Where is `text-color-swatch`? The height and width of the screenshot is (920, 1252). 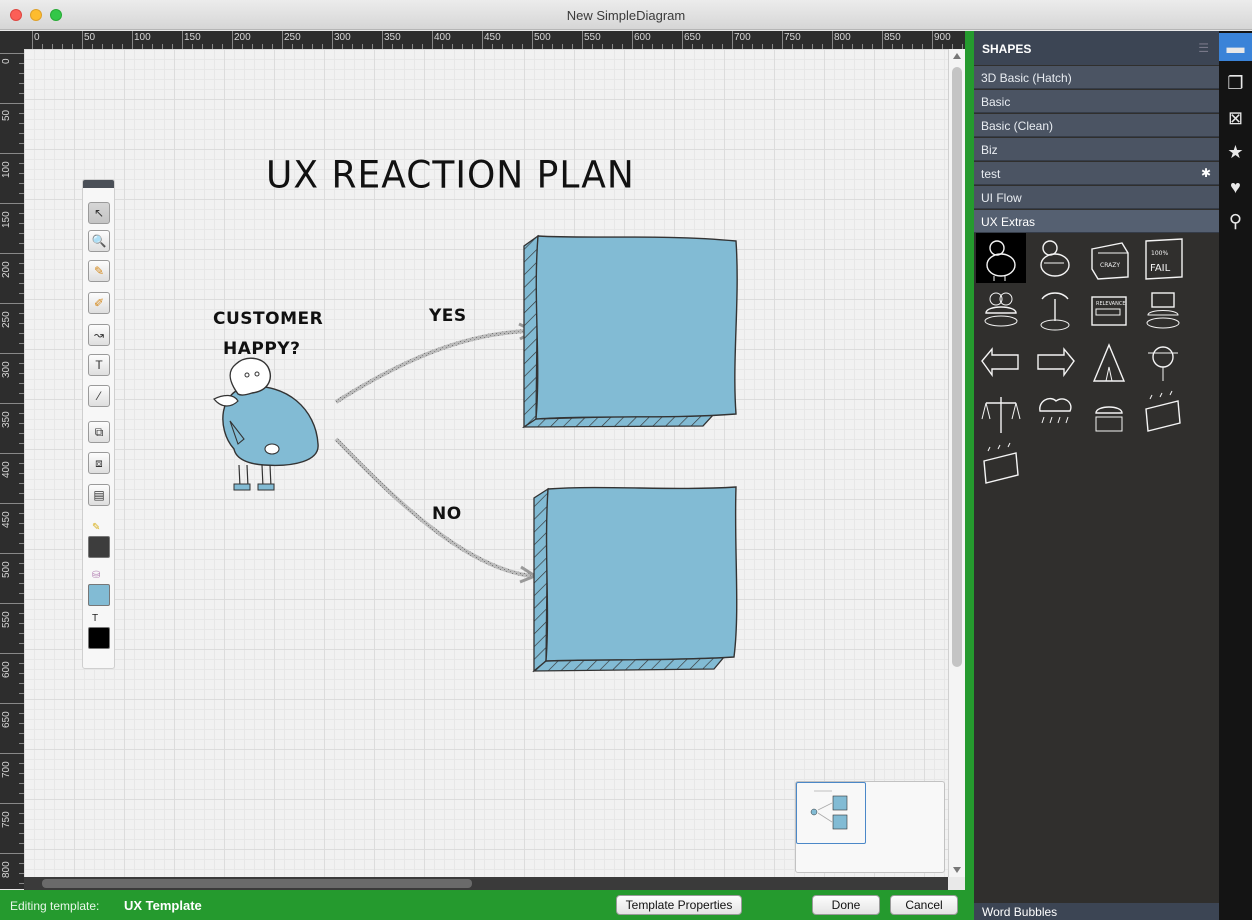
text-color-swatch is located at coordinates (99, 638).